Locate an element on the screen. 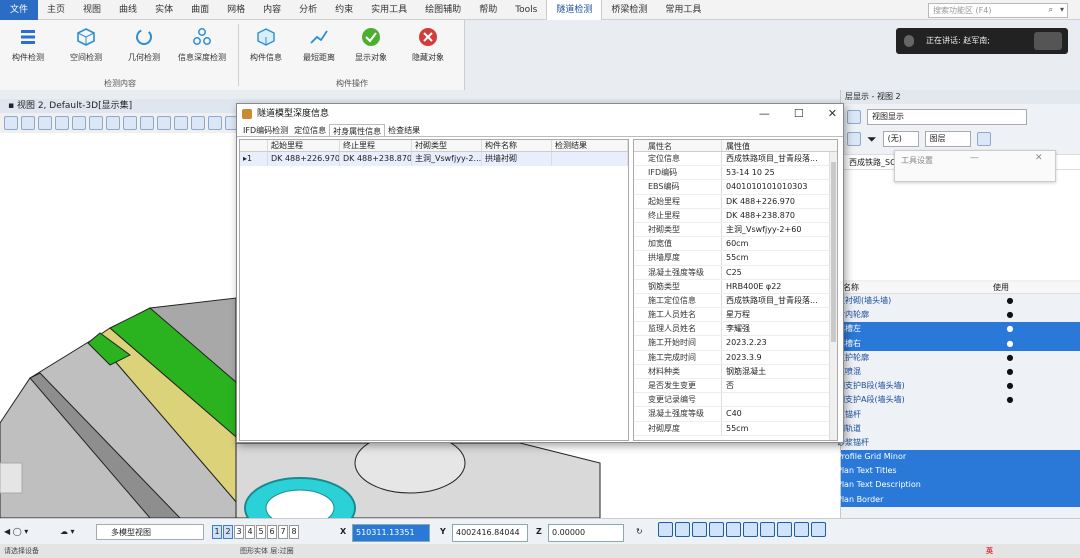 The width and height of the screenshot is (1080, 558). menu-item-6: 网格 is located at coordinates (236, 10).